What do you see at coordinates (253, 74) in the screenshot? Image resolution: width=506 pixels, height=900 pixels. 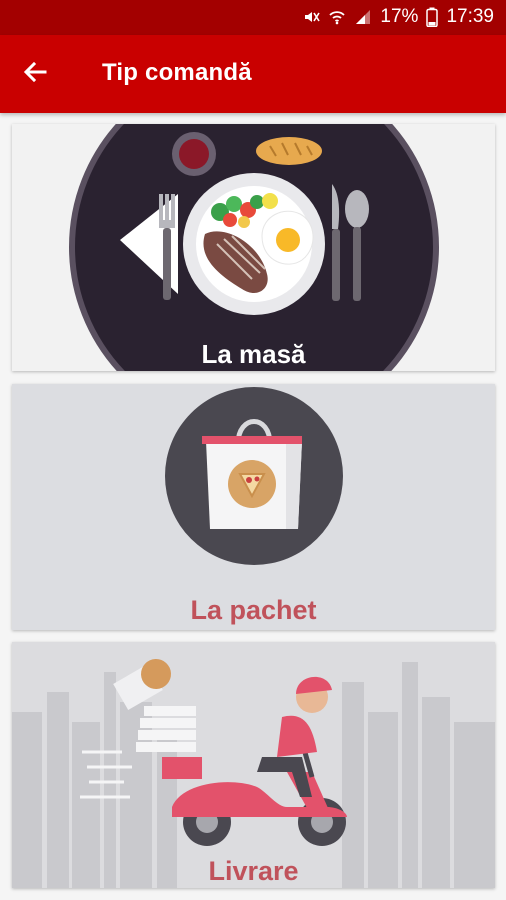 I see `app-bar: Tip comandă` at bounding box center [253, 74].